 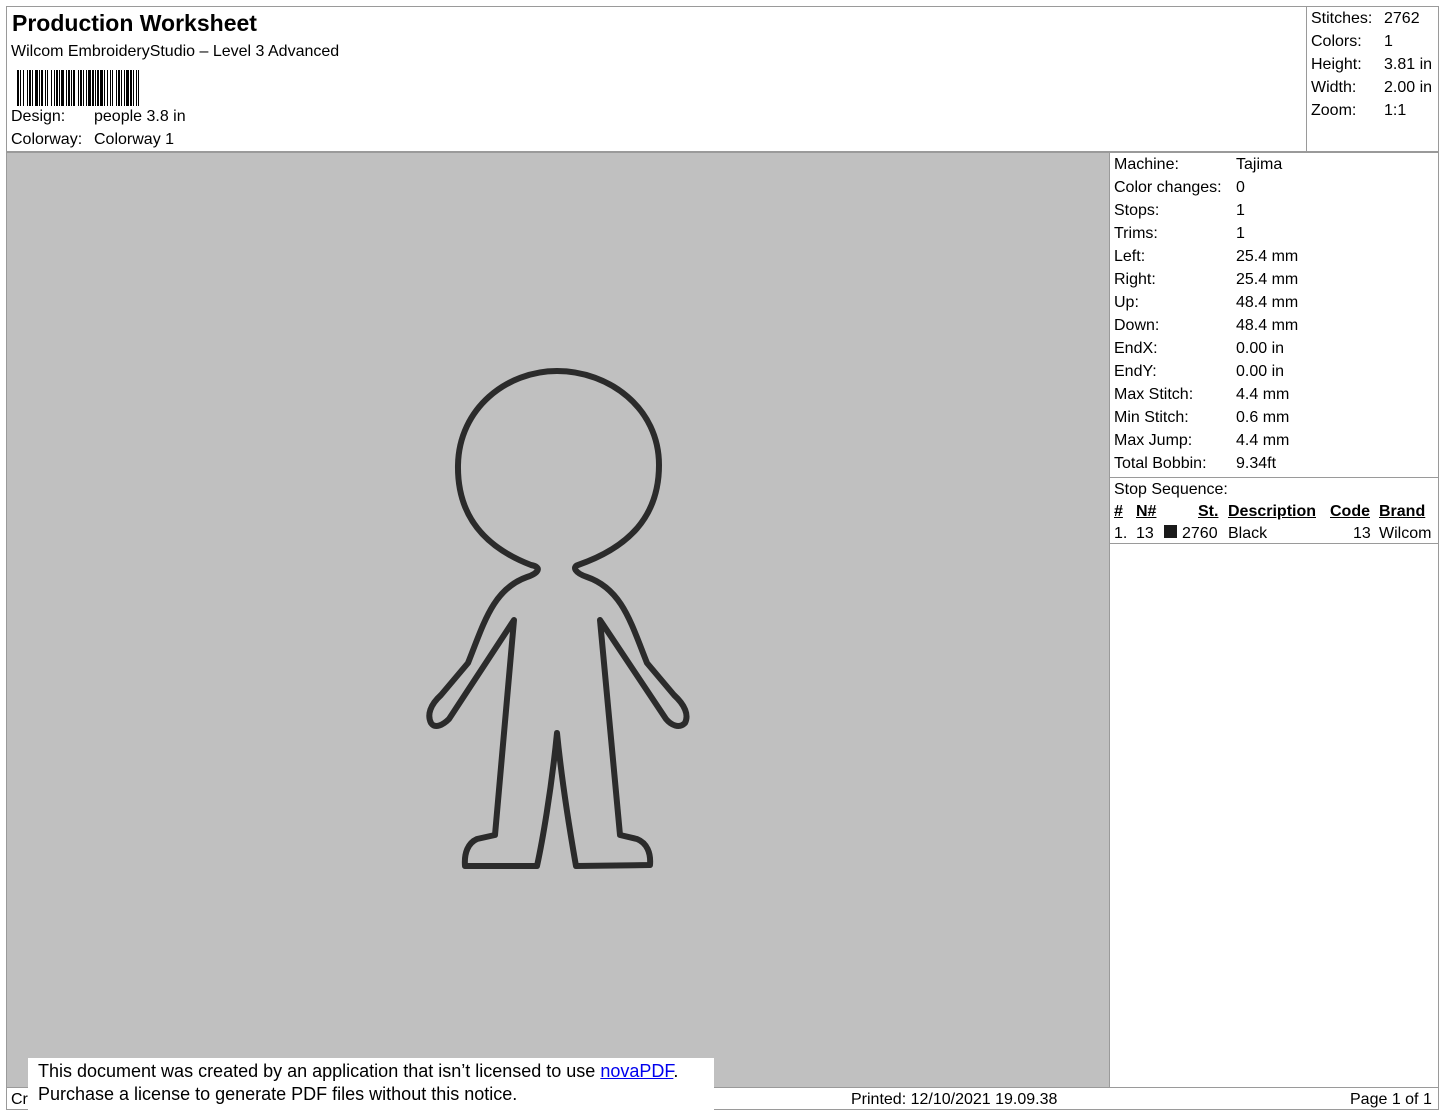 I want to click on machine-info-label: Right:, so click(x=1135, y=279).